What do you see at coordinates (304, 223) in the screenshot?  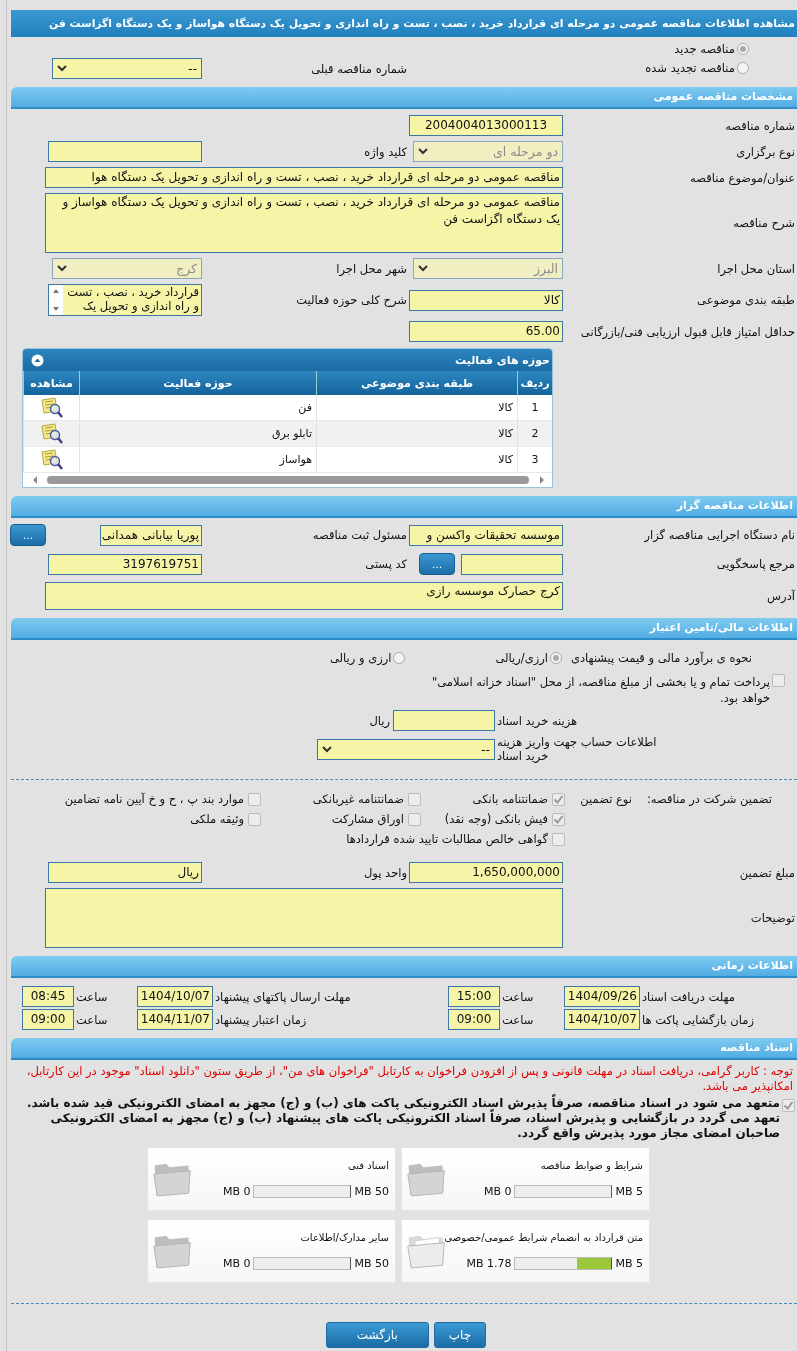 I see `text-area: مناقصه عمومی دو مرحله ای قرارداد خرید ، نصب ، تست و راه اندازی و تحویل یک دستگاه هواساز و یک دستگاه اگزاست فن` at bounding box center [304, 223].